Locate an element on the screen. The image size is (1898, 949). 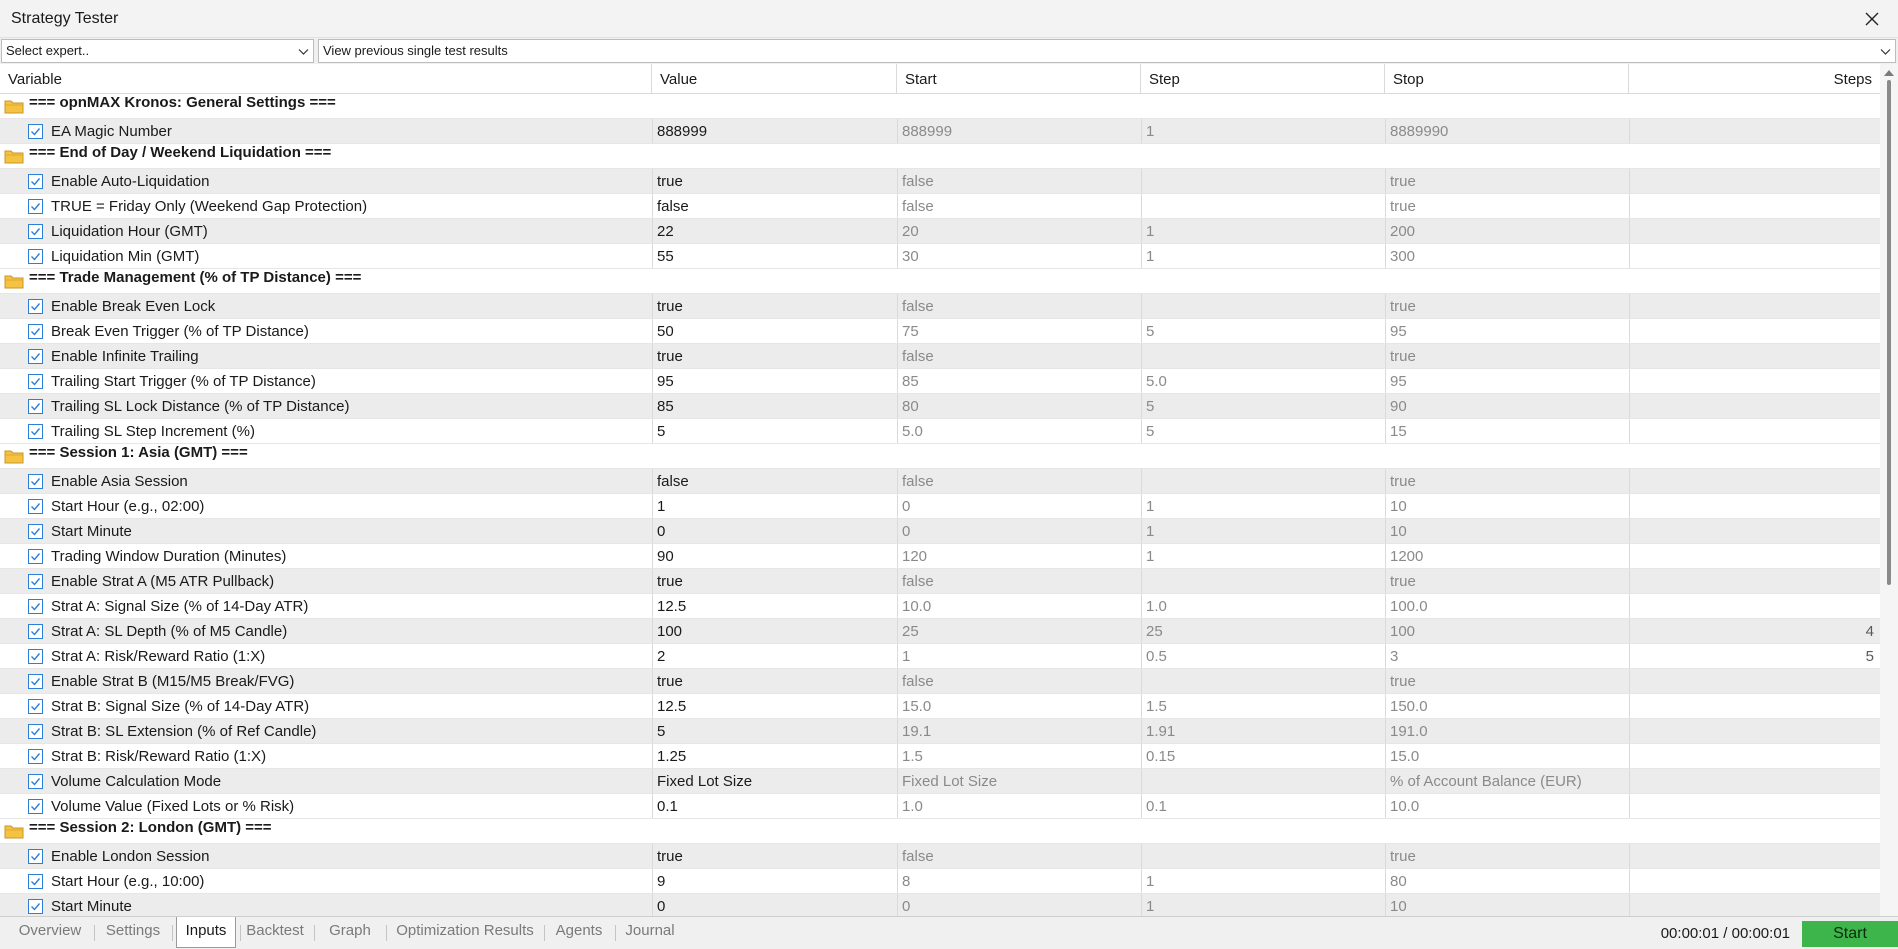
step-cell: 5 is located at coordinates (1263, 431).